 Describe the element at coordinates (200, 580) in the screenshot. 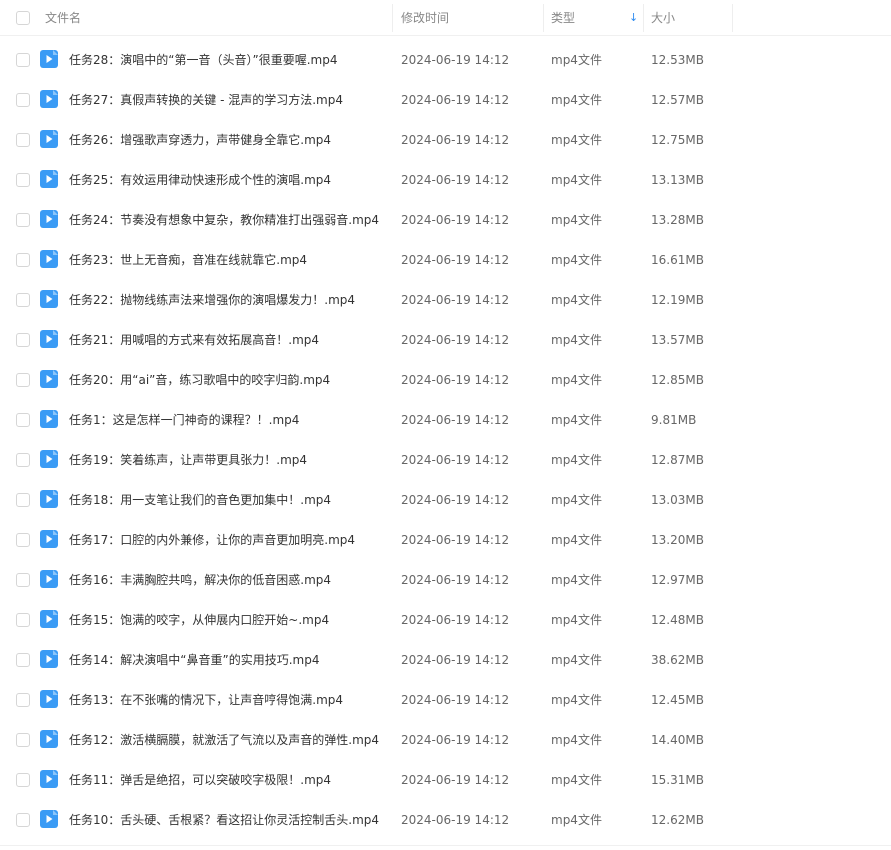

I see `file-name: 任务16：丰满胸腔共鸣，解决你的低音困惑.mp4` at that location.